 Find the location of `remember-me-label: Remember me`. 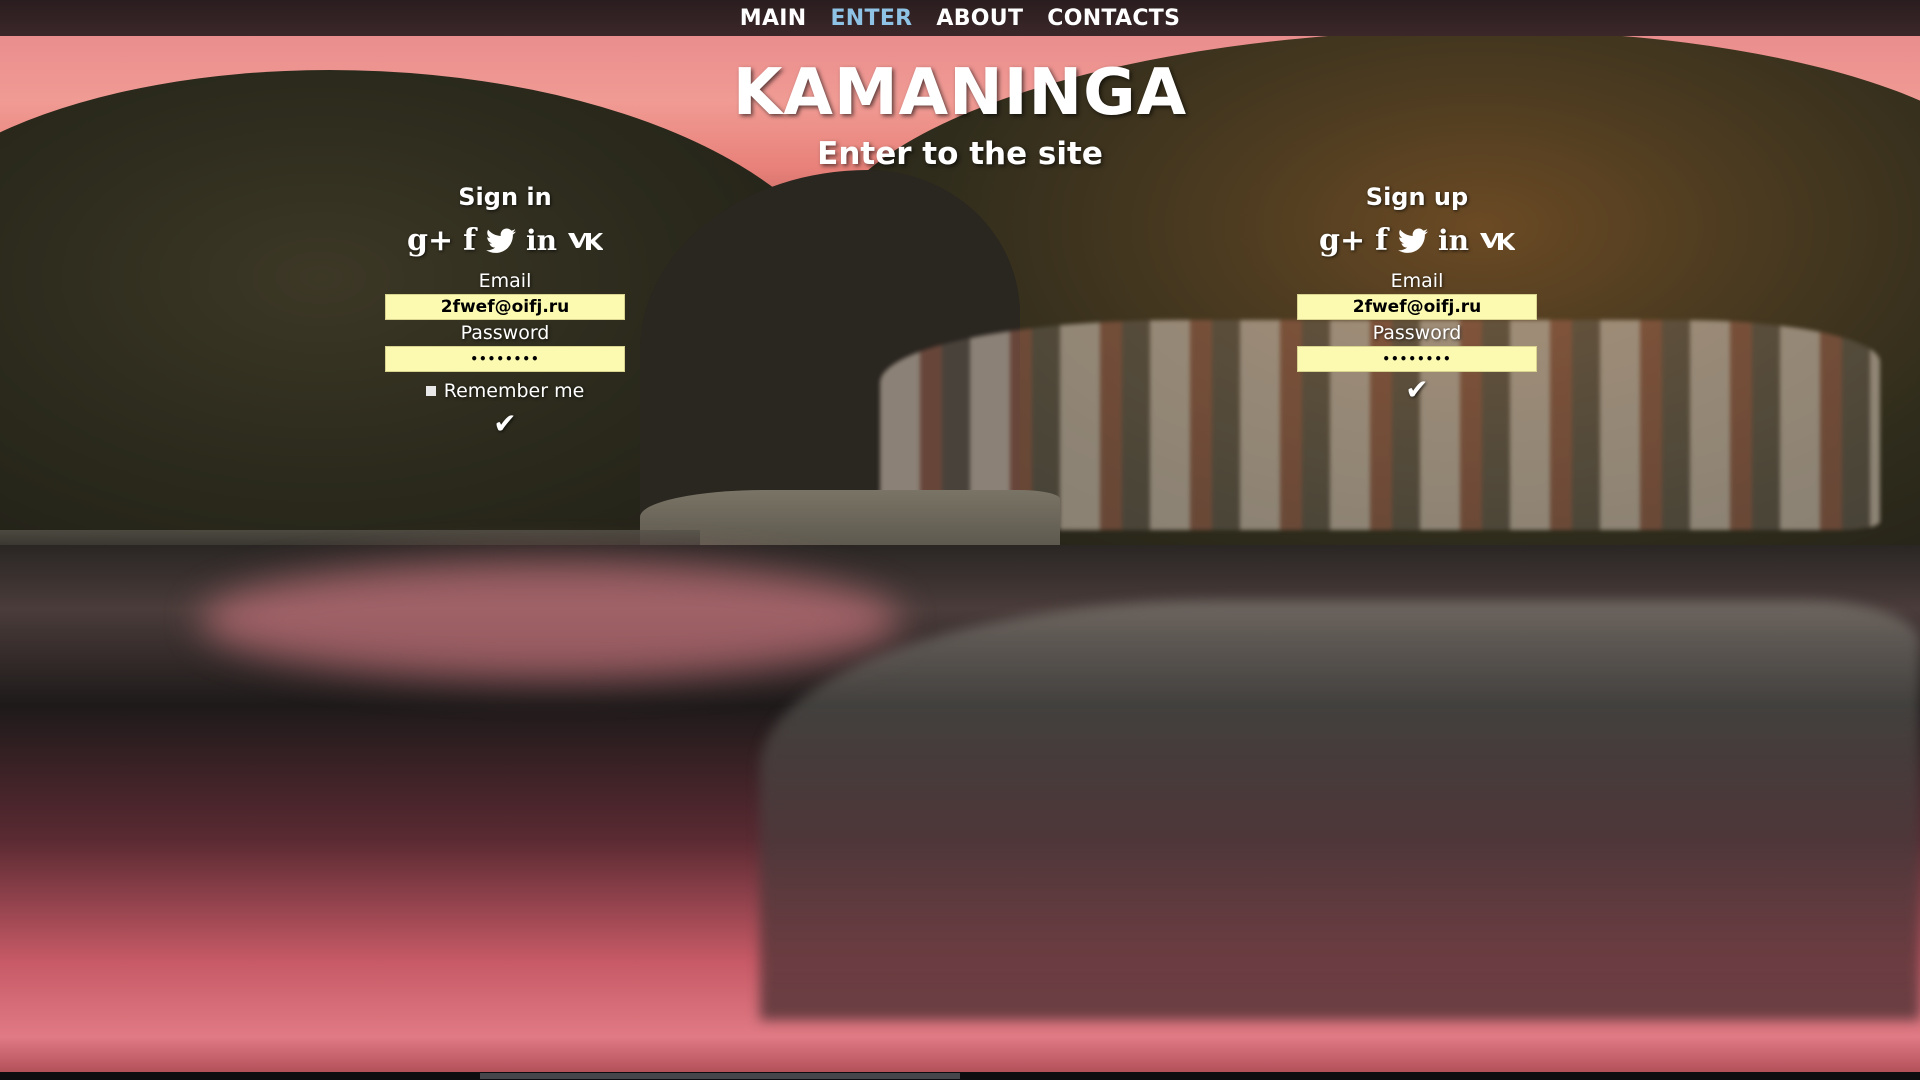

remember-me-label: Remember me is located at coordinates (514, 391).